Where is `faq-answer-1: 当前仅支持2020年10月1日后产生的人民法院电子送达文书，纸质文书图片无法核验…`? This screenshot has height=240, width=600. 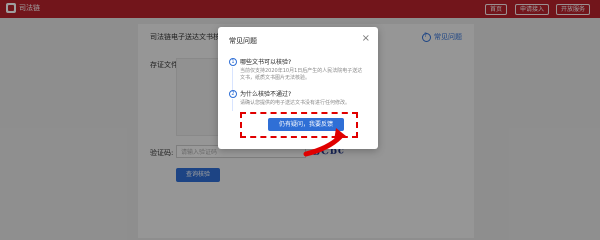
faq-answer-1: 当前仅支持2020年10月1日后产生的人民法院电子送达文书，纸质文书图片无法核验… is located at coordinates (301, 74).